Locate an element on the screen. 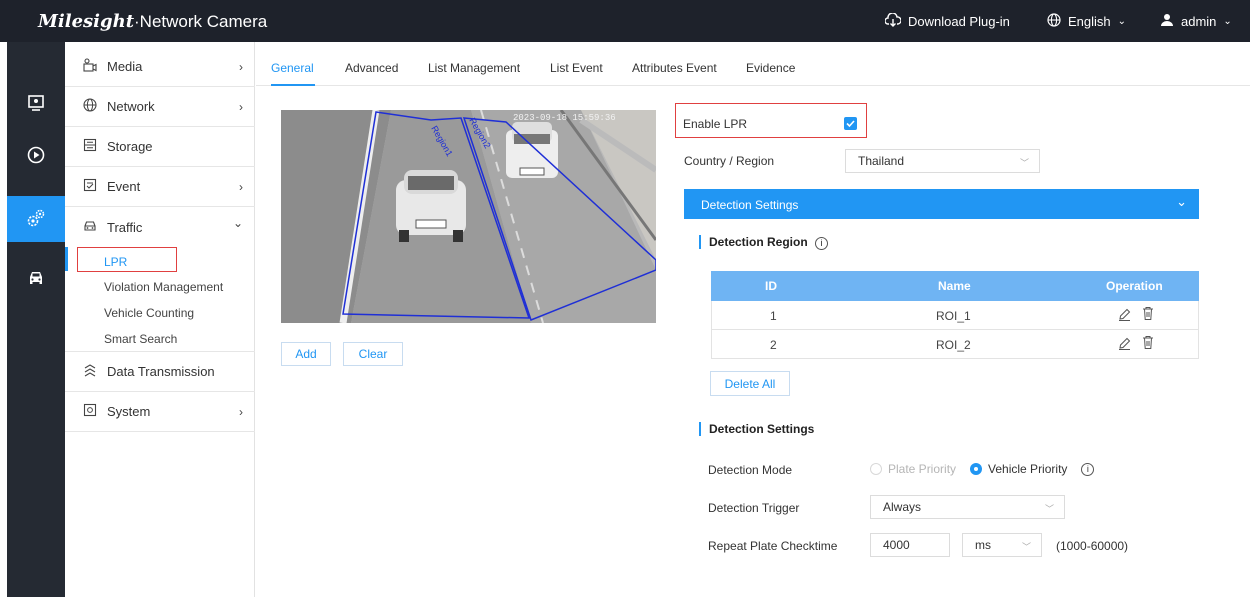  active-tab-underline is located at coordinates (293, 85).